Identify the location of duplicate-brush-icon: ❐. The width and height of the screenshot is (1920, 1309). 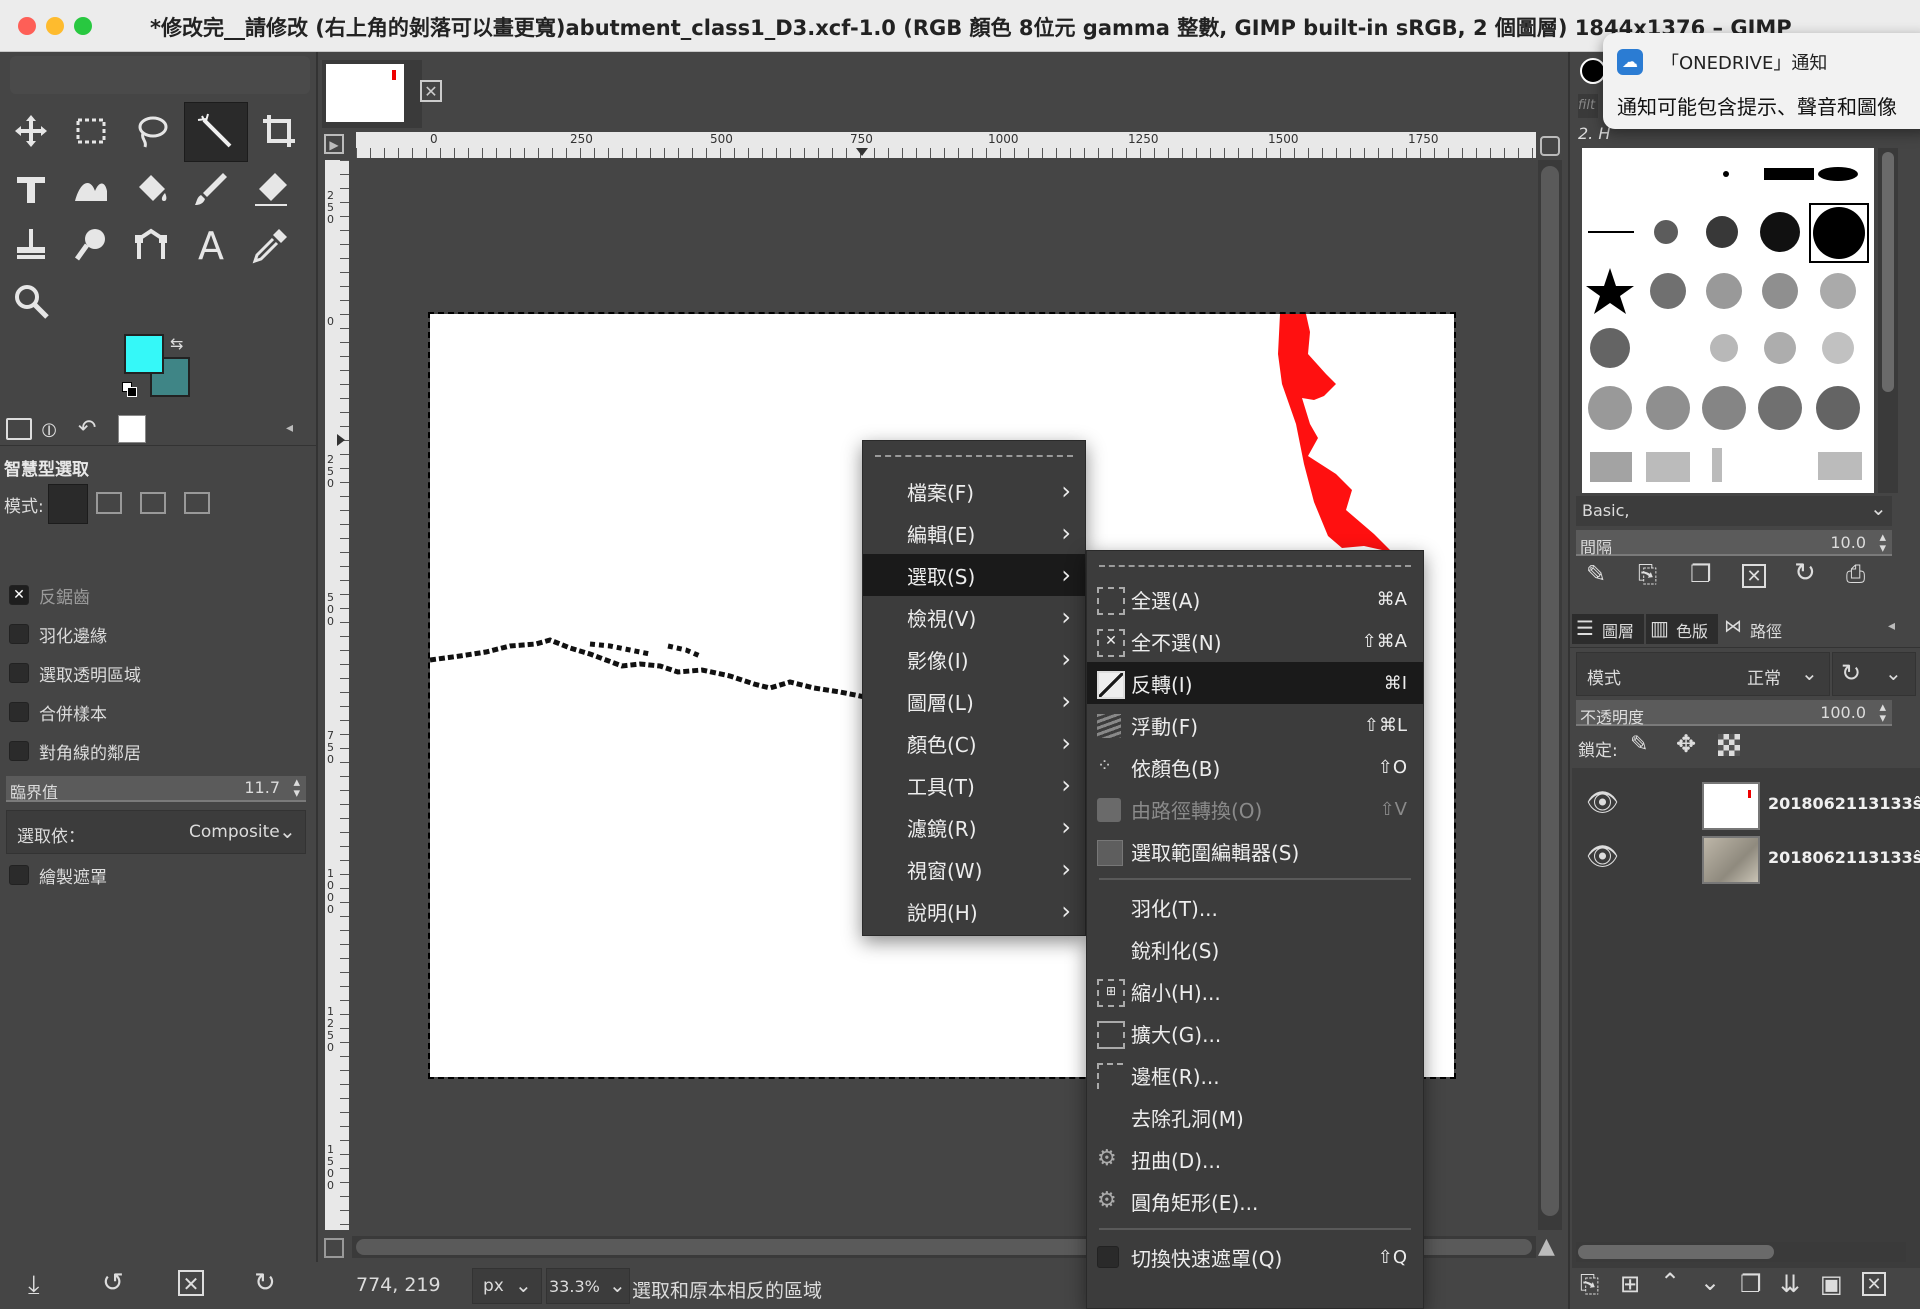
(1701, 574).